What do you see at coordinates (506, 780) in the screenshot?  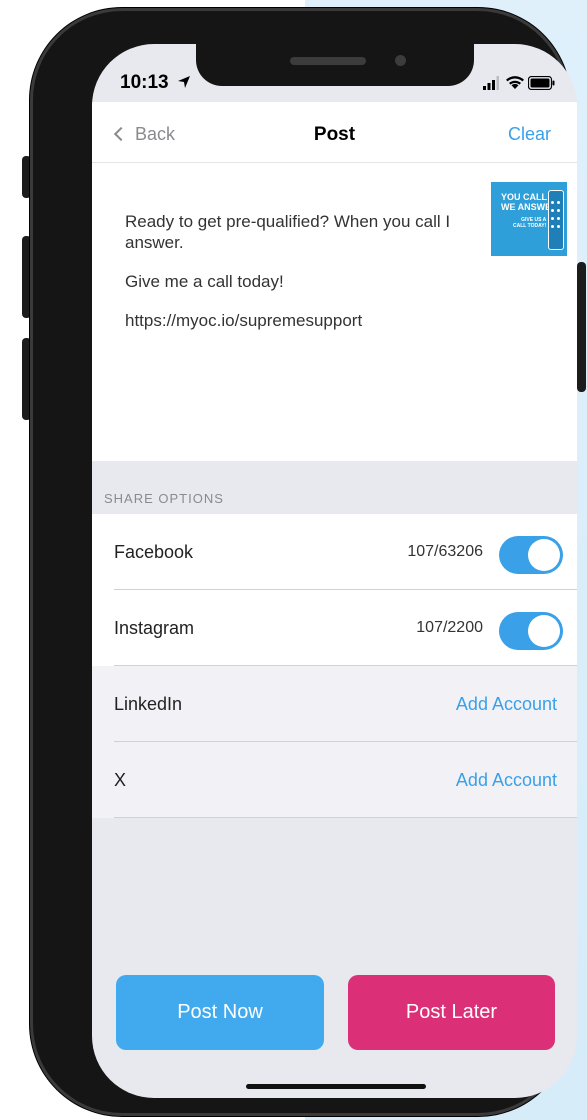 I see `x-add-account-button: Add Account` at bounding box center [506, 780].